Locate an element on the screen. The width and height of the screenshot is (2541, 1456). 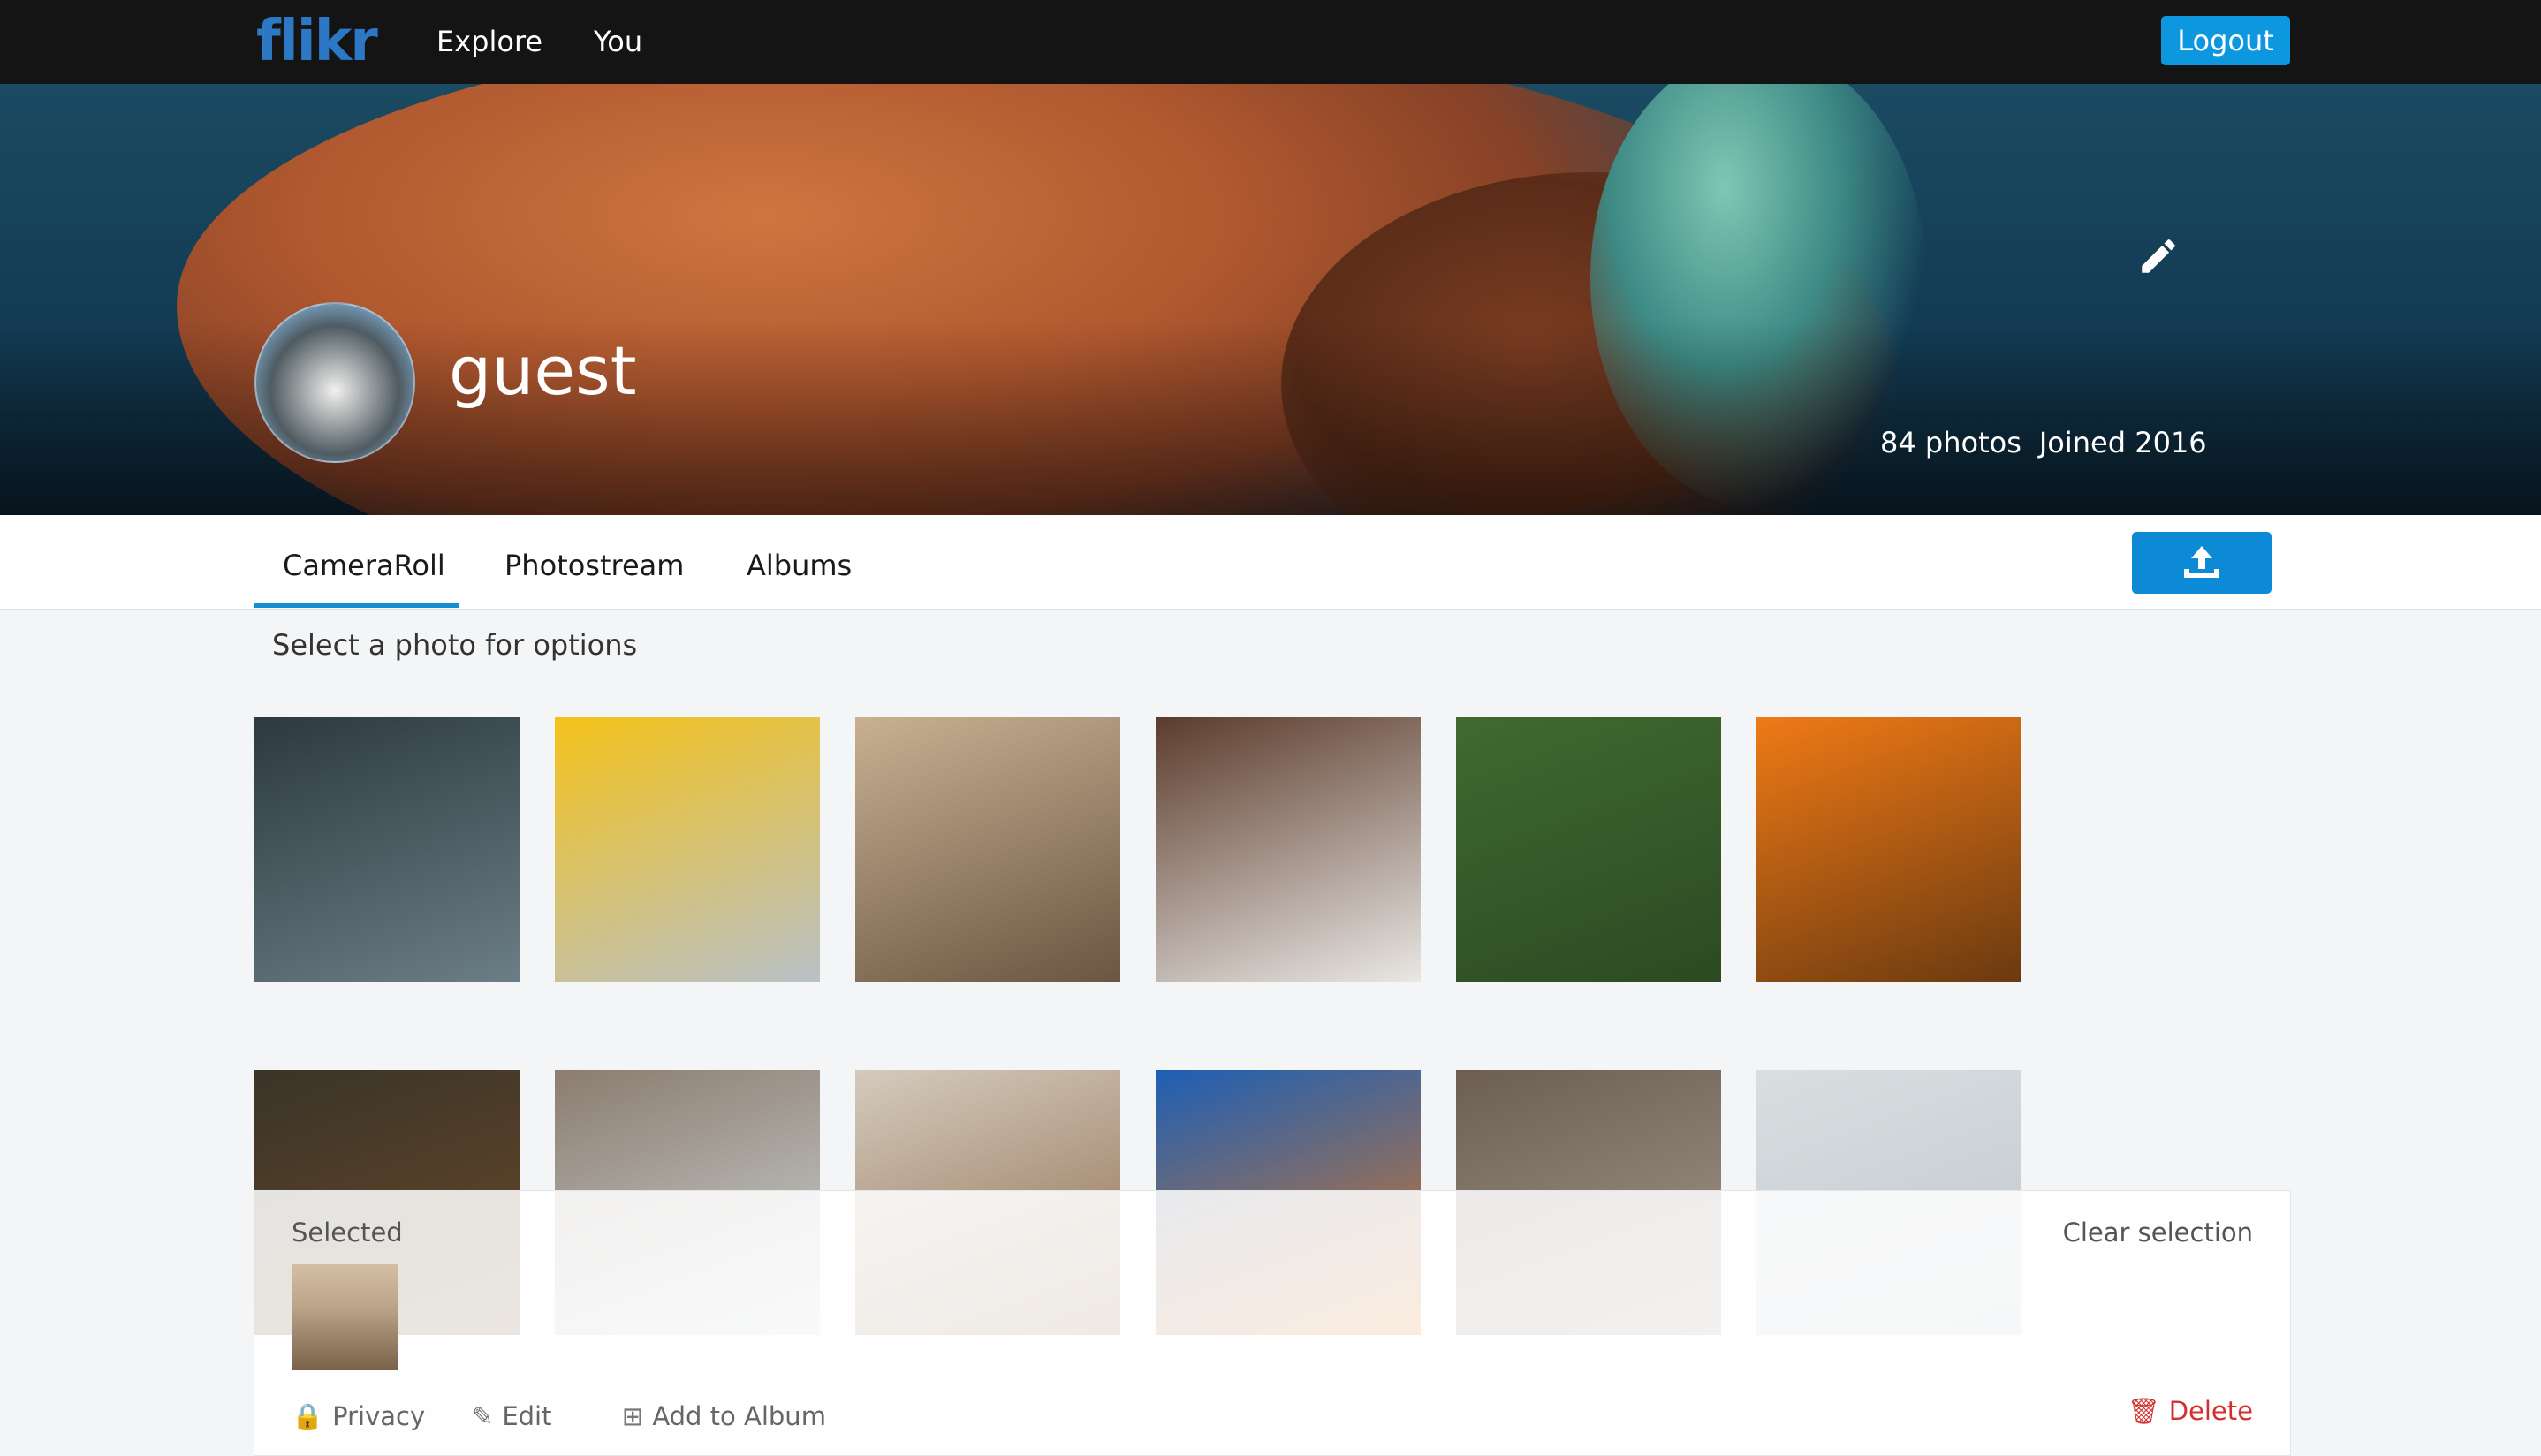
nav-explore: Explore is located at coordinates (489, 42).